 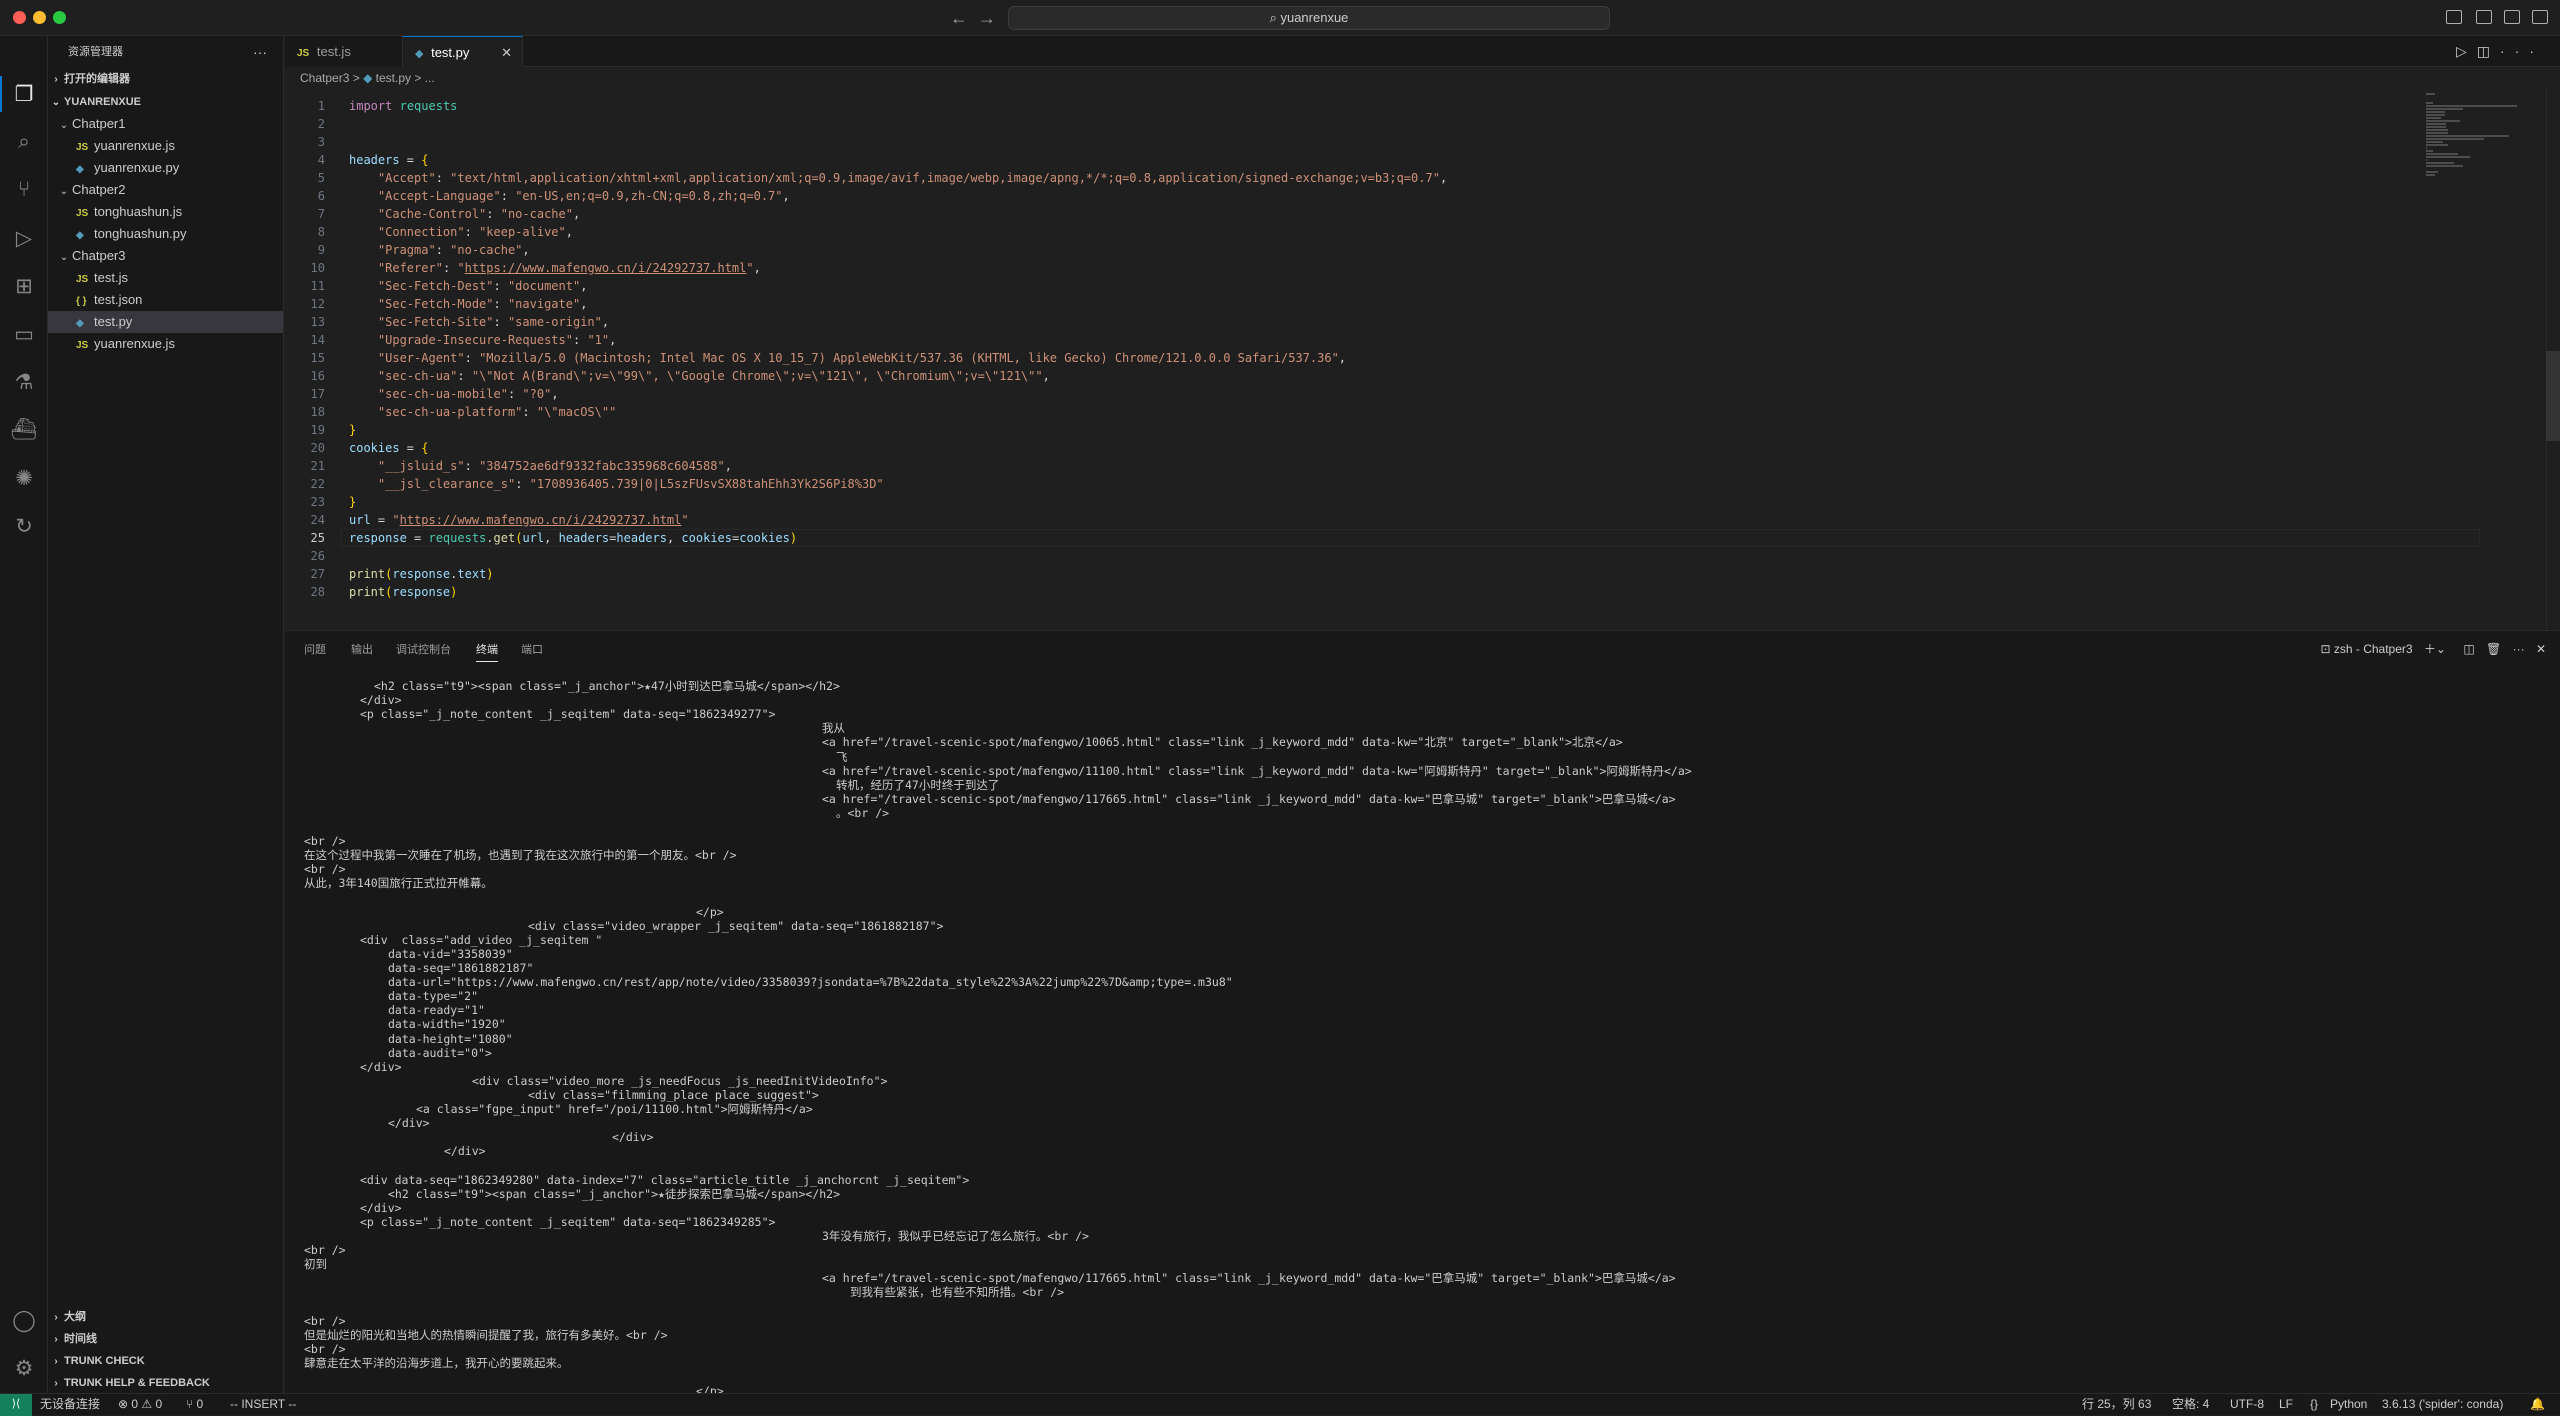 I want to click on run-debug-icon: ▷, so click(x=24, y=238).